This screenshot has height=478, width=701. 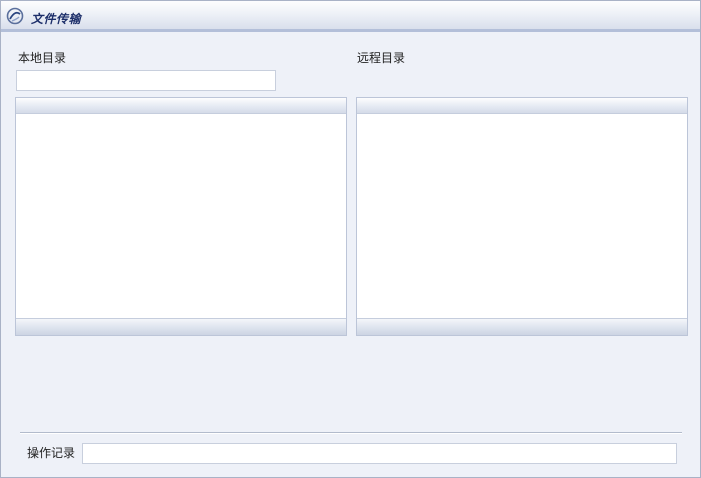 What do you see at coordinates (350, 16) in the screenshot?
I see `title-bar: 文件传输` at bounding box center [350, 16].